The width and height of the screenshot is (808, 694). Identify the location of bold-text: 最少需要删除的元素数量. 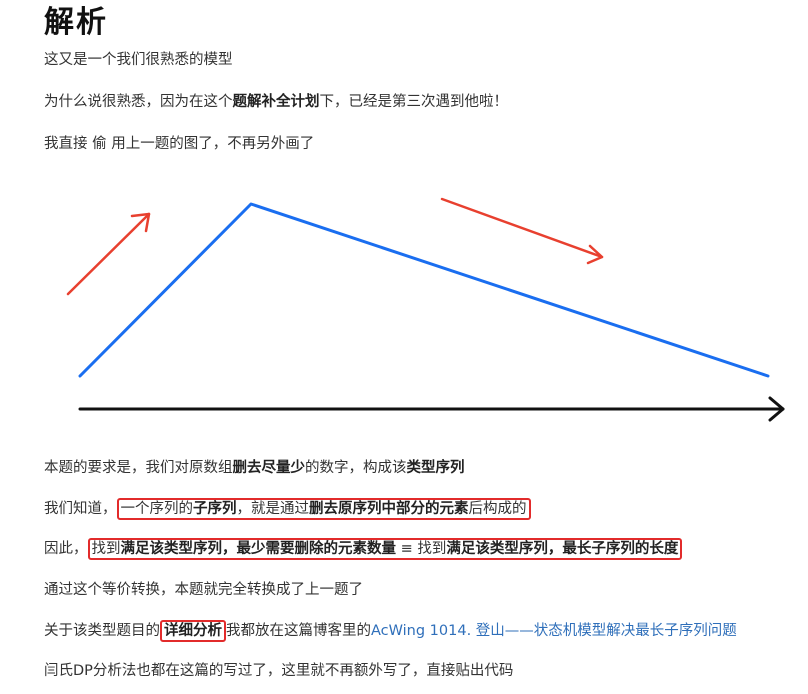
(316, 549).